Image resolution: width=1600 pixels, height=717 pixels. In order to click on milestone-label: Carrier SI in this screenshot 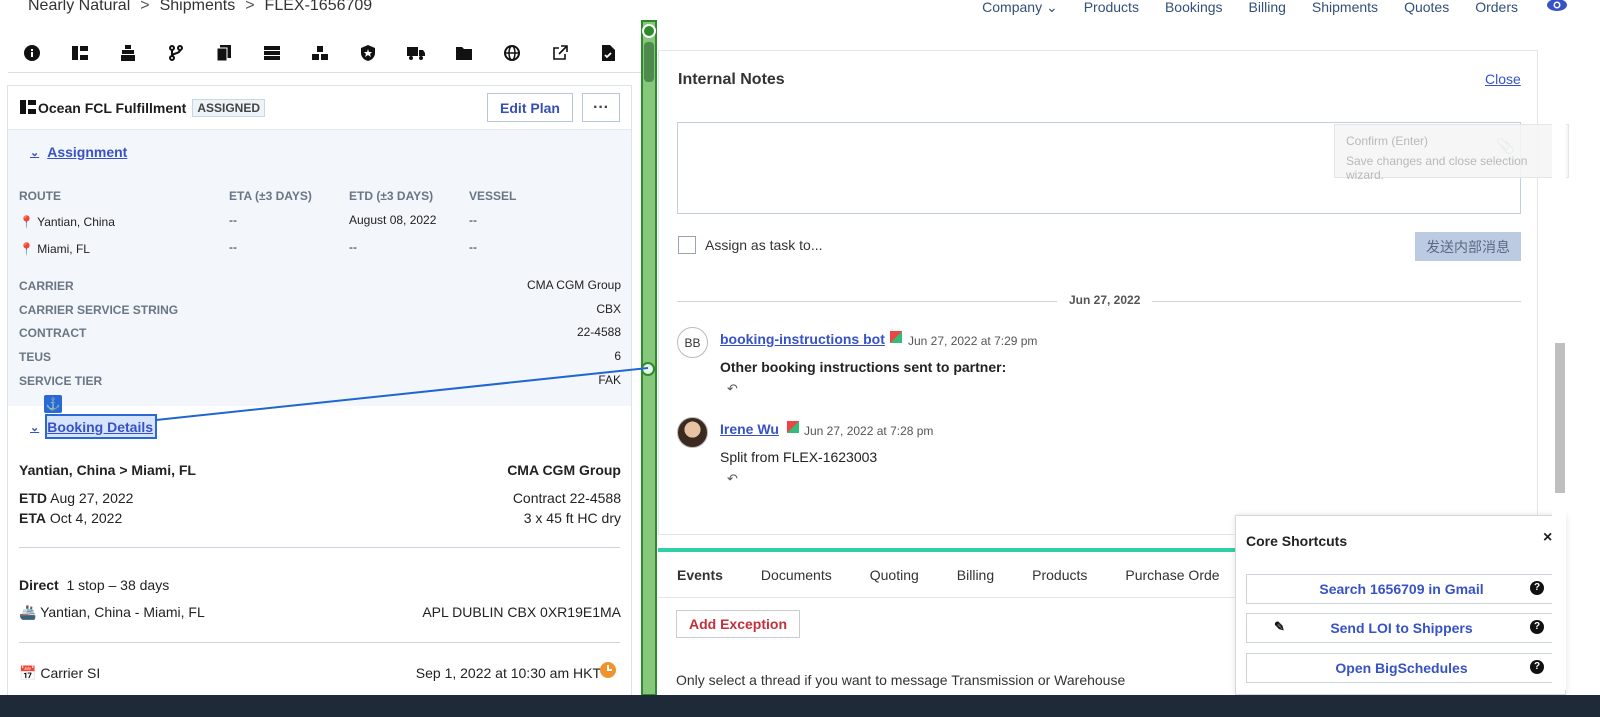, I will do `click(70, 673)`.